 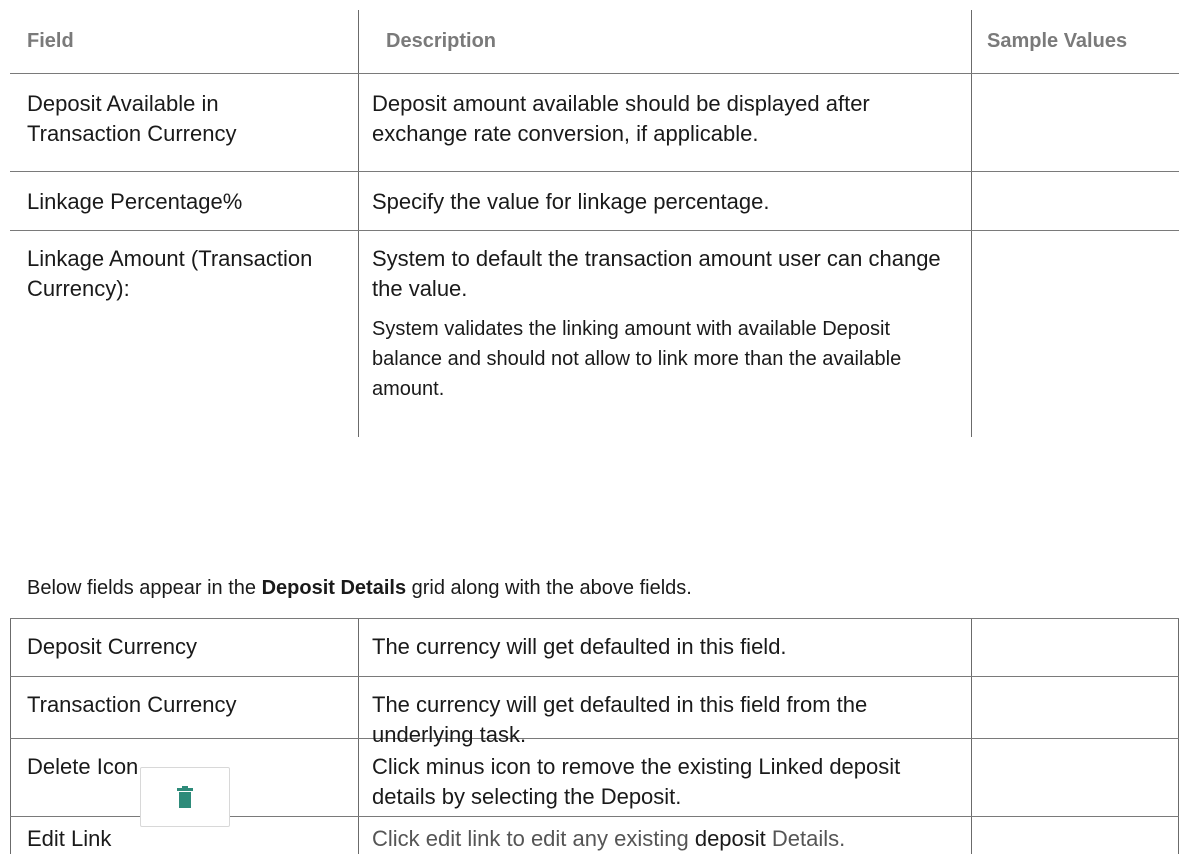 I want to click on field-deposit-currency: Deposit Currency, so click(x=112, y=646).